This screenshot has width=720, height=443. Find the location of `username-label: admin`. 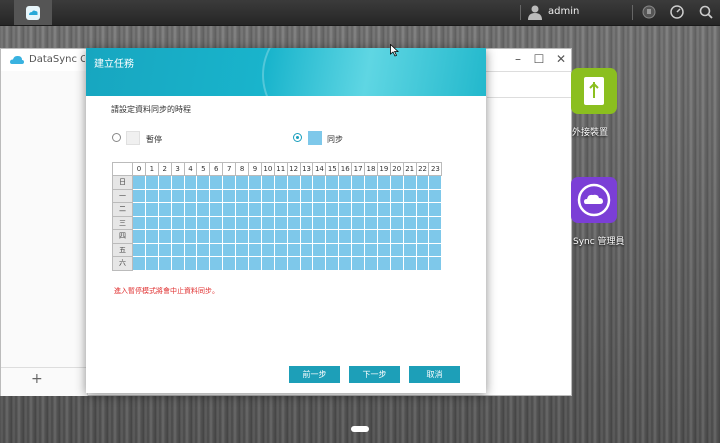

username-label: admin is located at coordinates (563, 11).